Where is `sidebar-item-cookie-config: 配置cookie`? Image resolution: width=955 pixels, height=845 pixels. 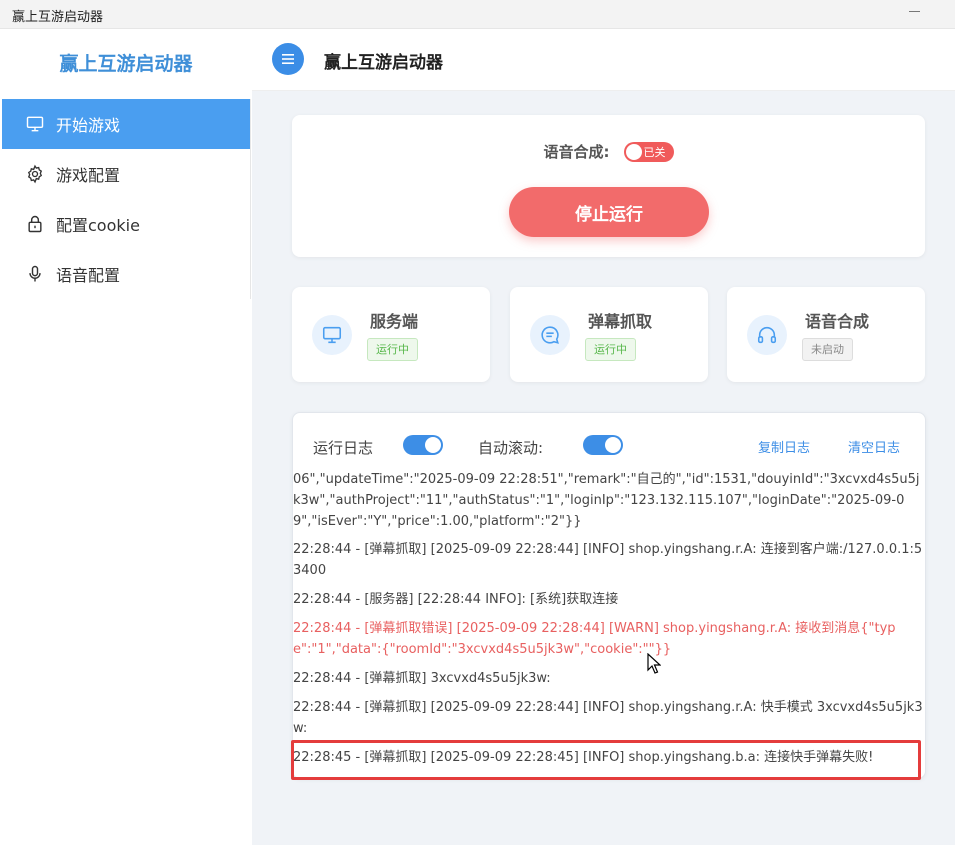 sidebar-item-cookie-config: 配置cookie is located at coordinates (126, 224).